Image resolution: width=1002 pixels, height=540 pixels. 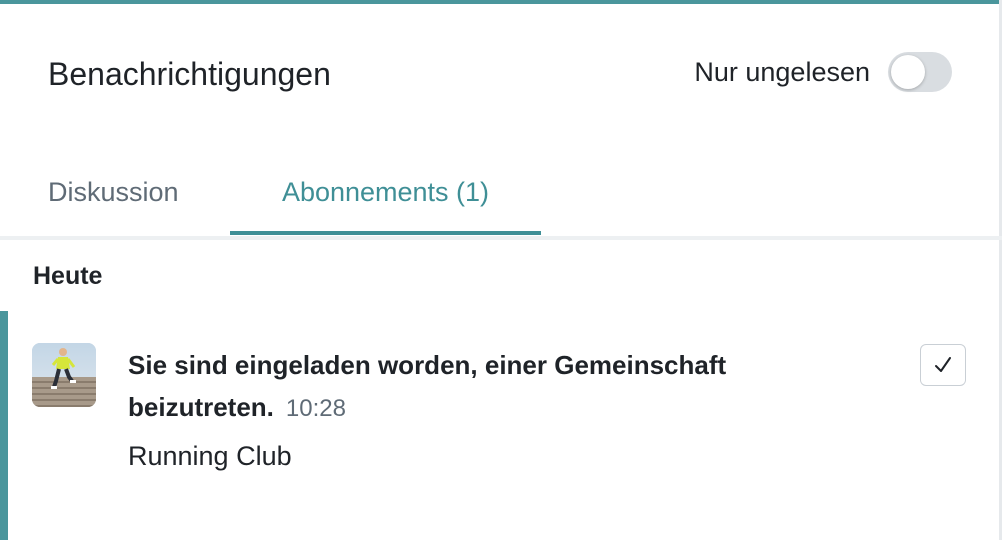 I want to click on panel-top-border, so click(x=501, y=2).